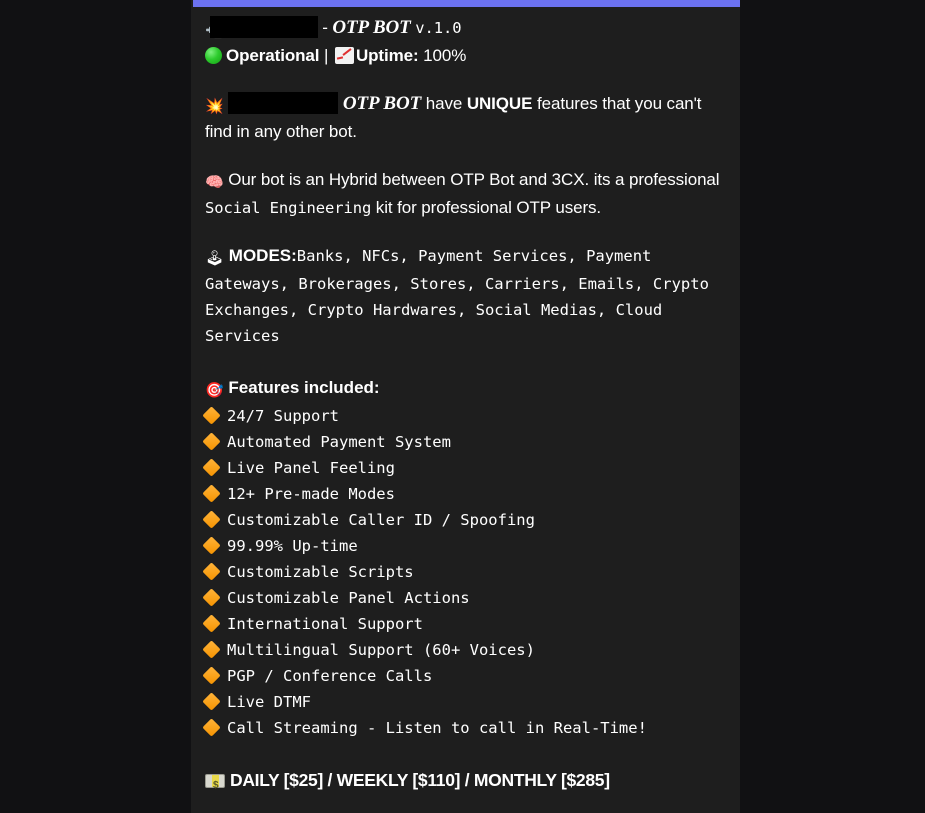  I want to click on tagline-product-name: OTP BOT, so click(382, 103).